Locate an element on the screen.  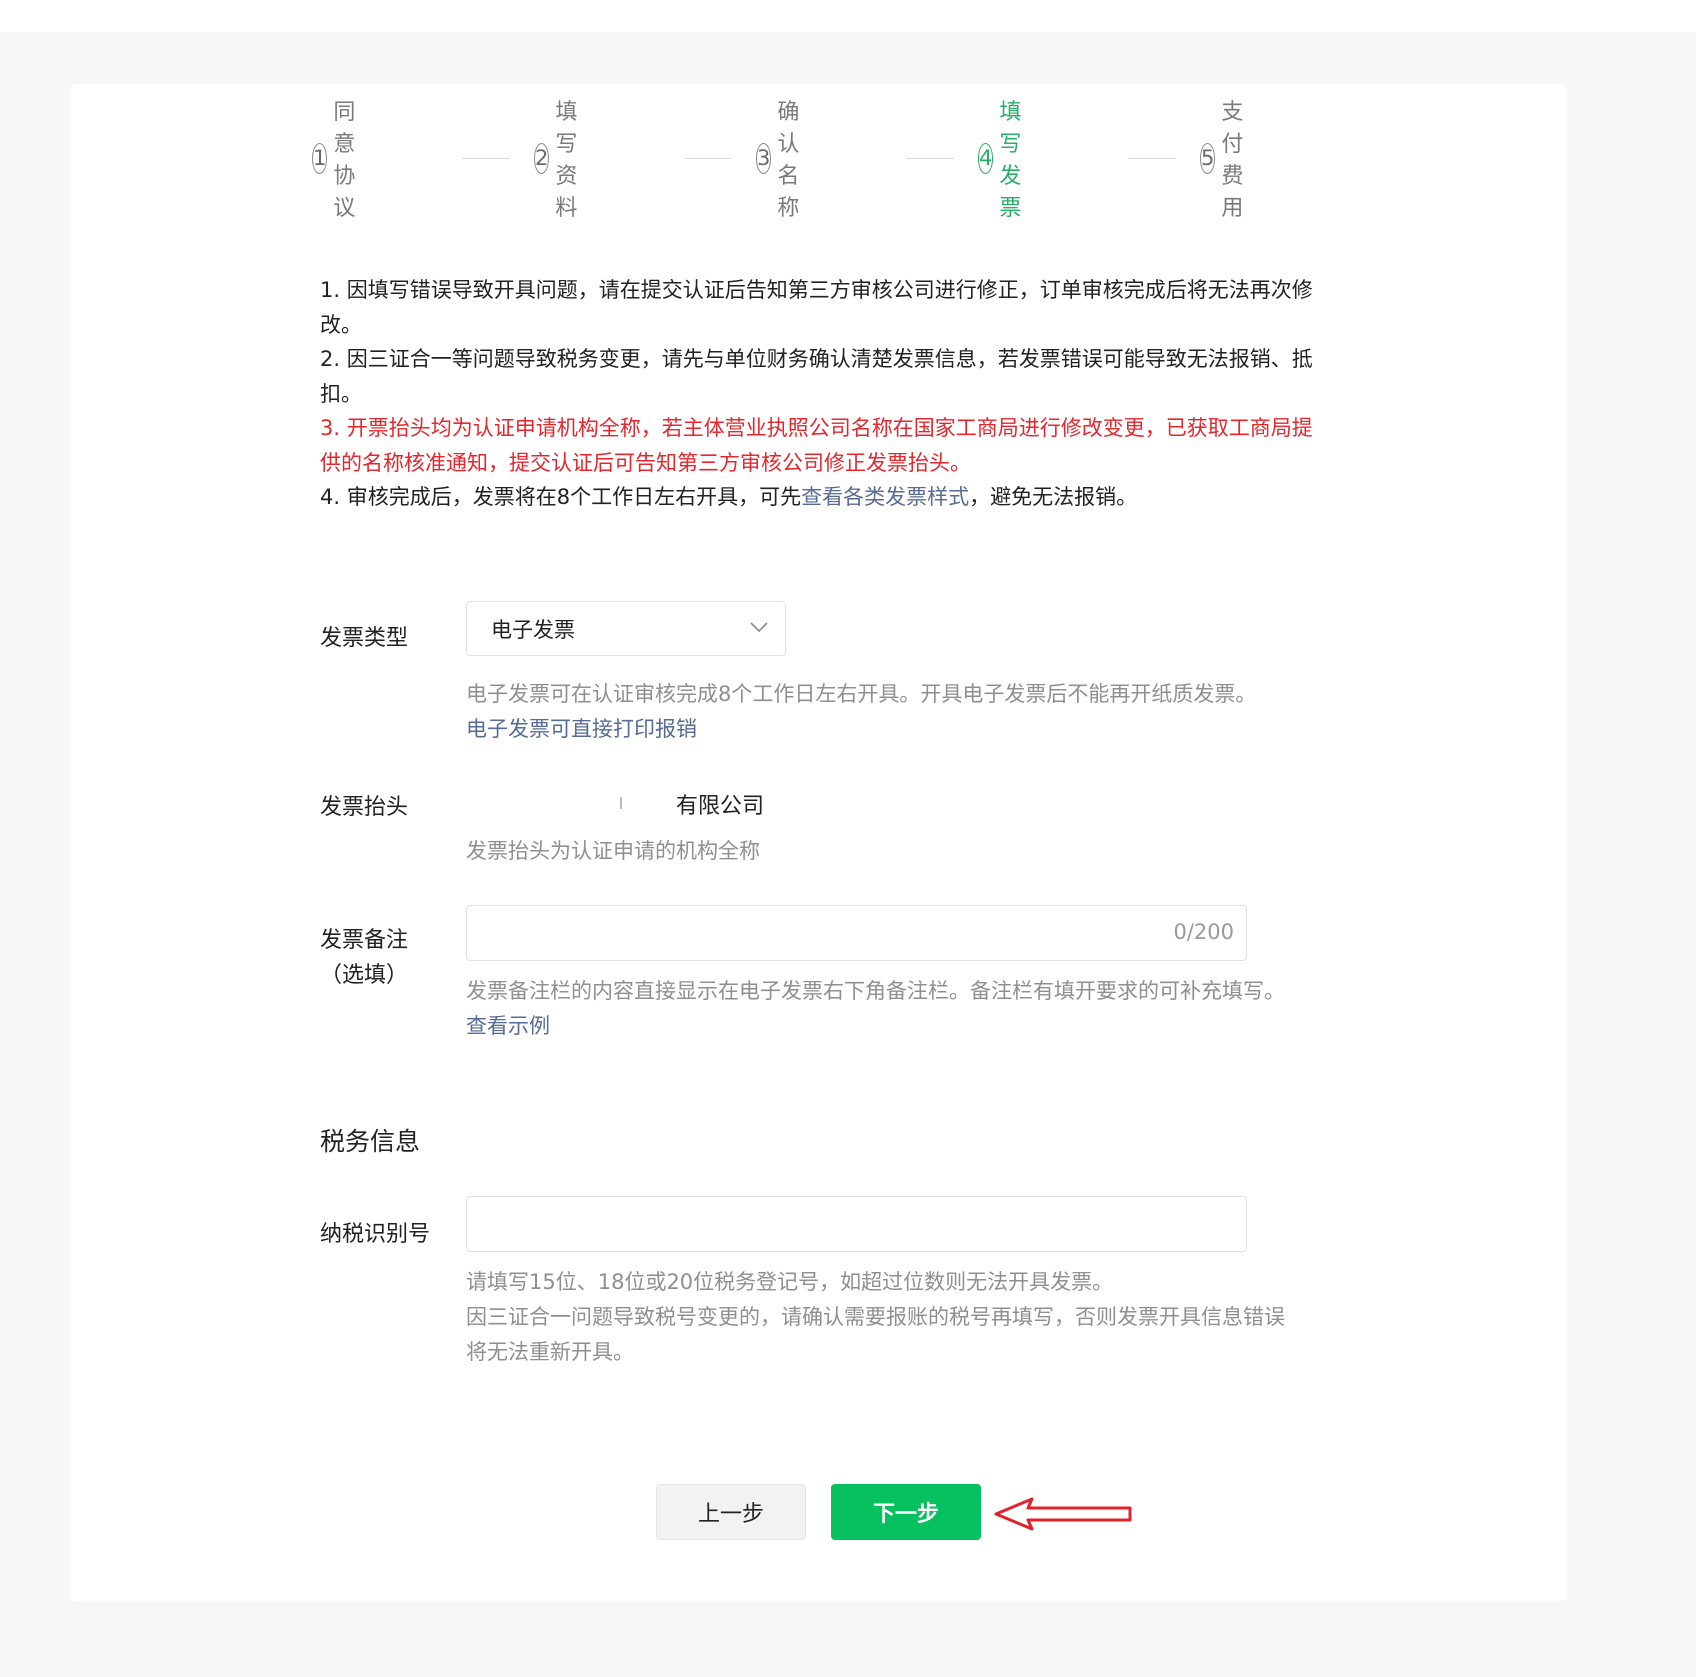
step-3: 3 确认名称 is located at coordinates (785, 160).